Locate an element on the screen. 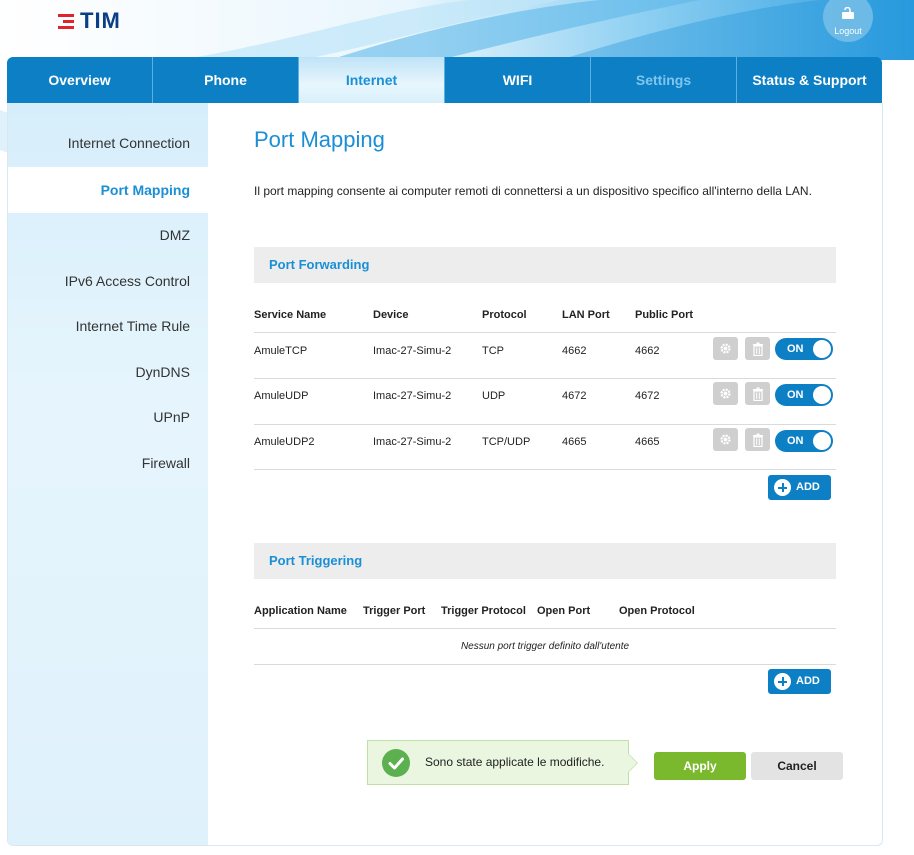 This screenshot has height=855, width=914. sidebar-item-dyndns: DynDNS is located at coordinates (99, 372).